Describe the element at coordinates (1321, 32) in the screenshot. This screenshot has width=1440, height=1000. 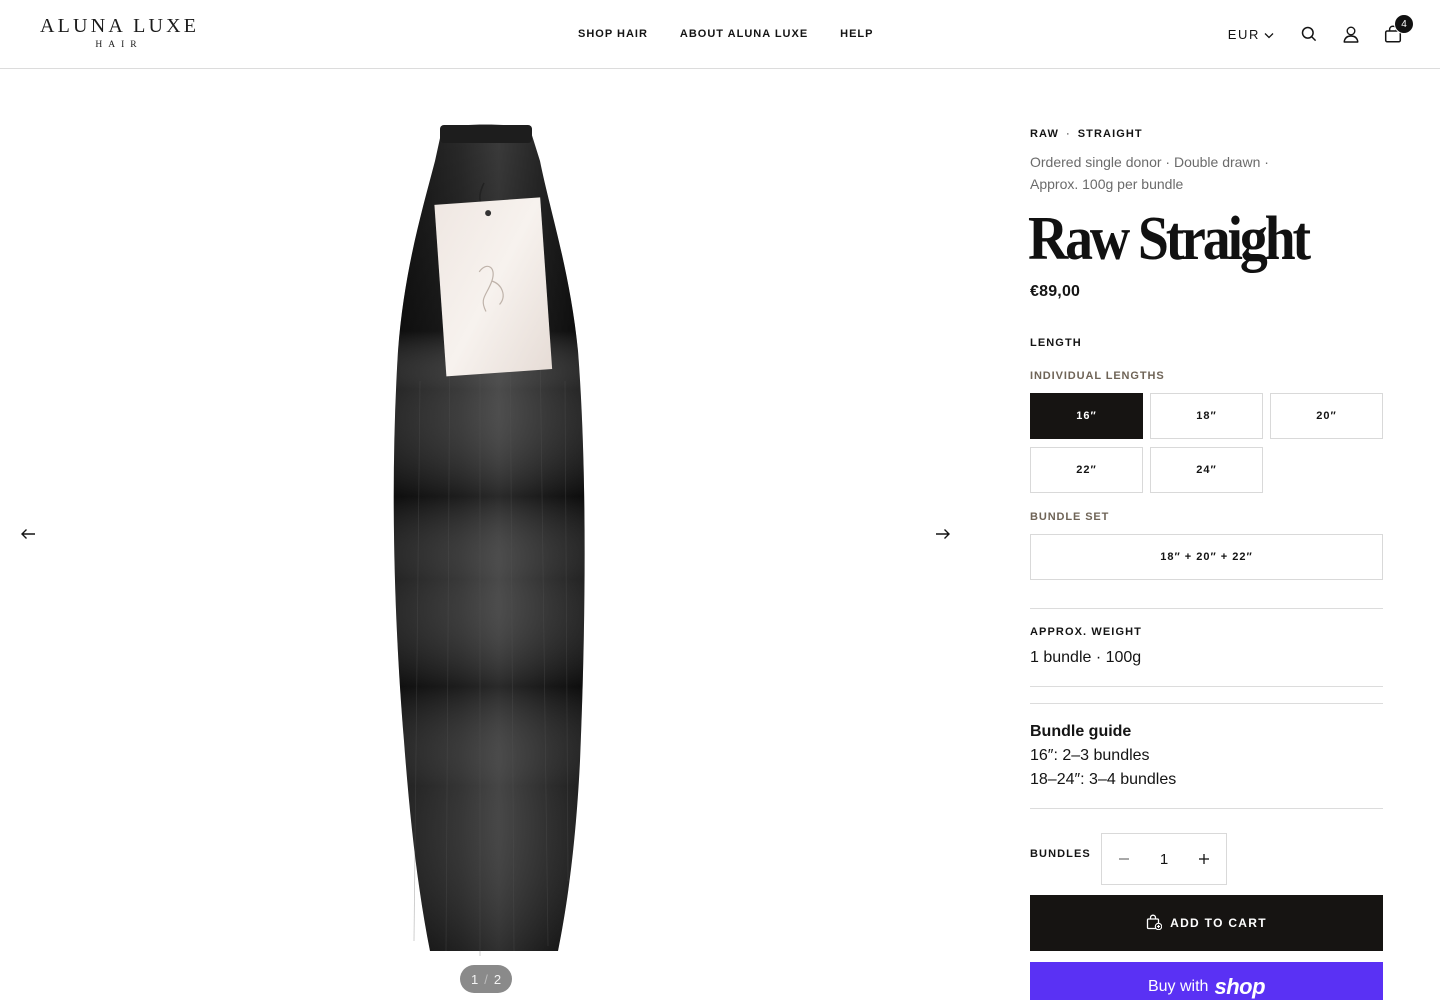
I see `header-actions: EUR 4` at that location.